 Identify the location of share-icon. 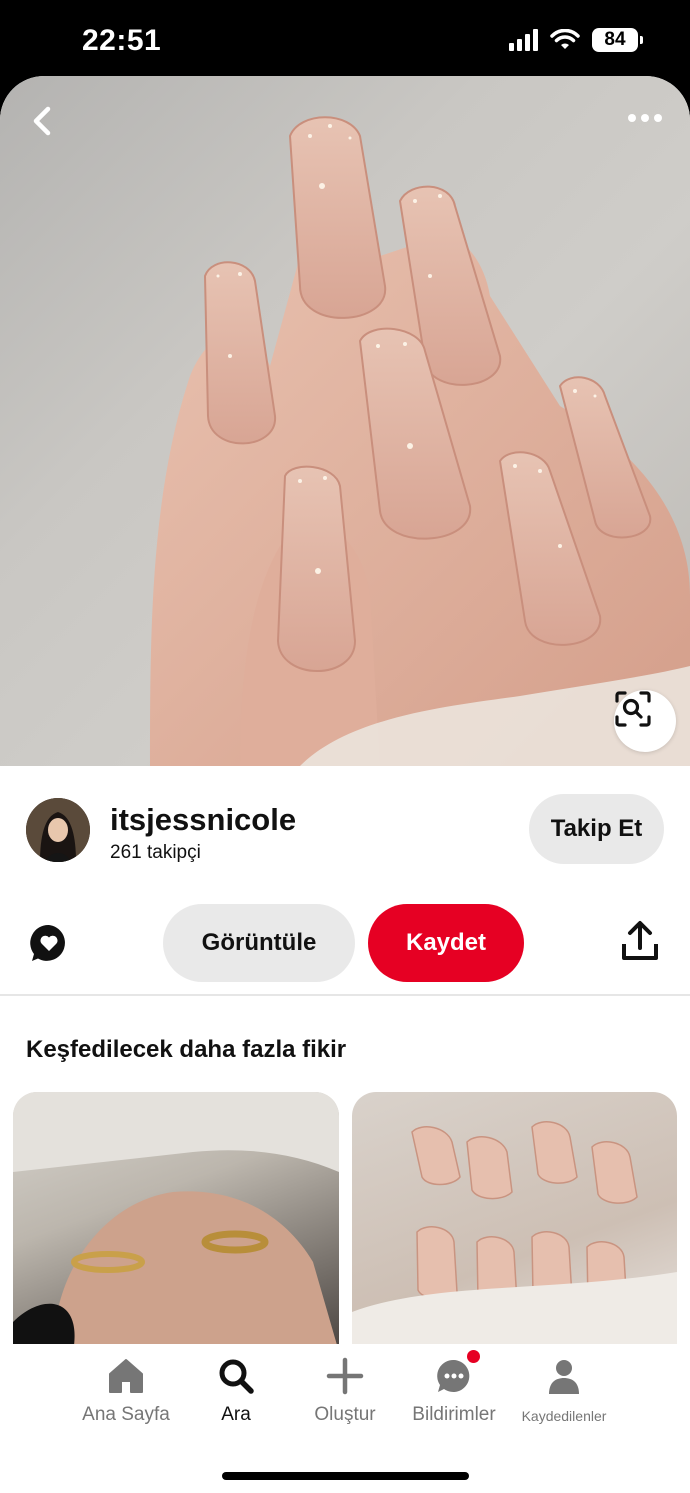
(640, 940).